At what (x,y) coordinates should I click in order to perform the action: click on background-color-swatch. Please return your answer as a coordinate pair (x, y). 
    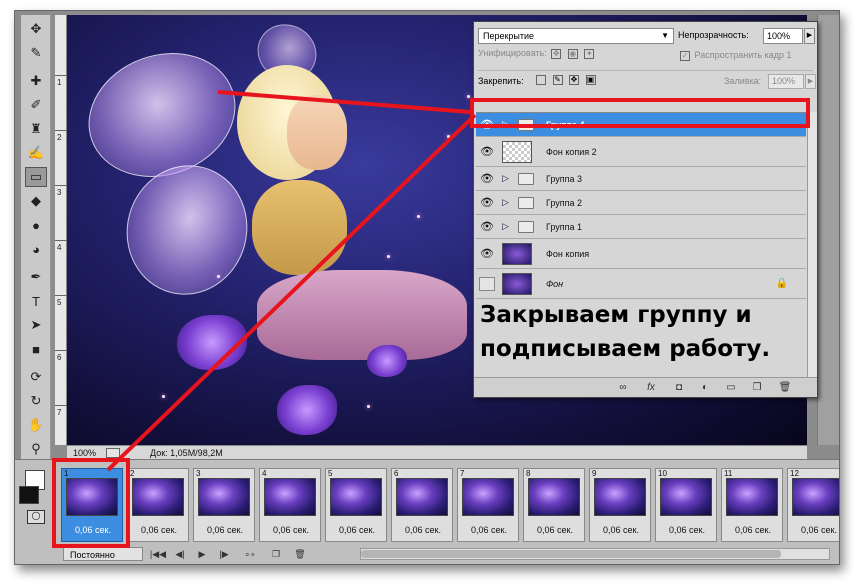
    Looking at the image, I should click on (29, 495).